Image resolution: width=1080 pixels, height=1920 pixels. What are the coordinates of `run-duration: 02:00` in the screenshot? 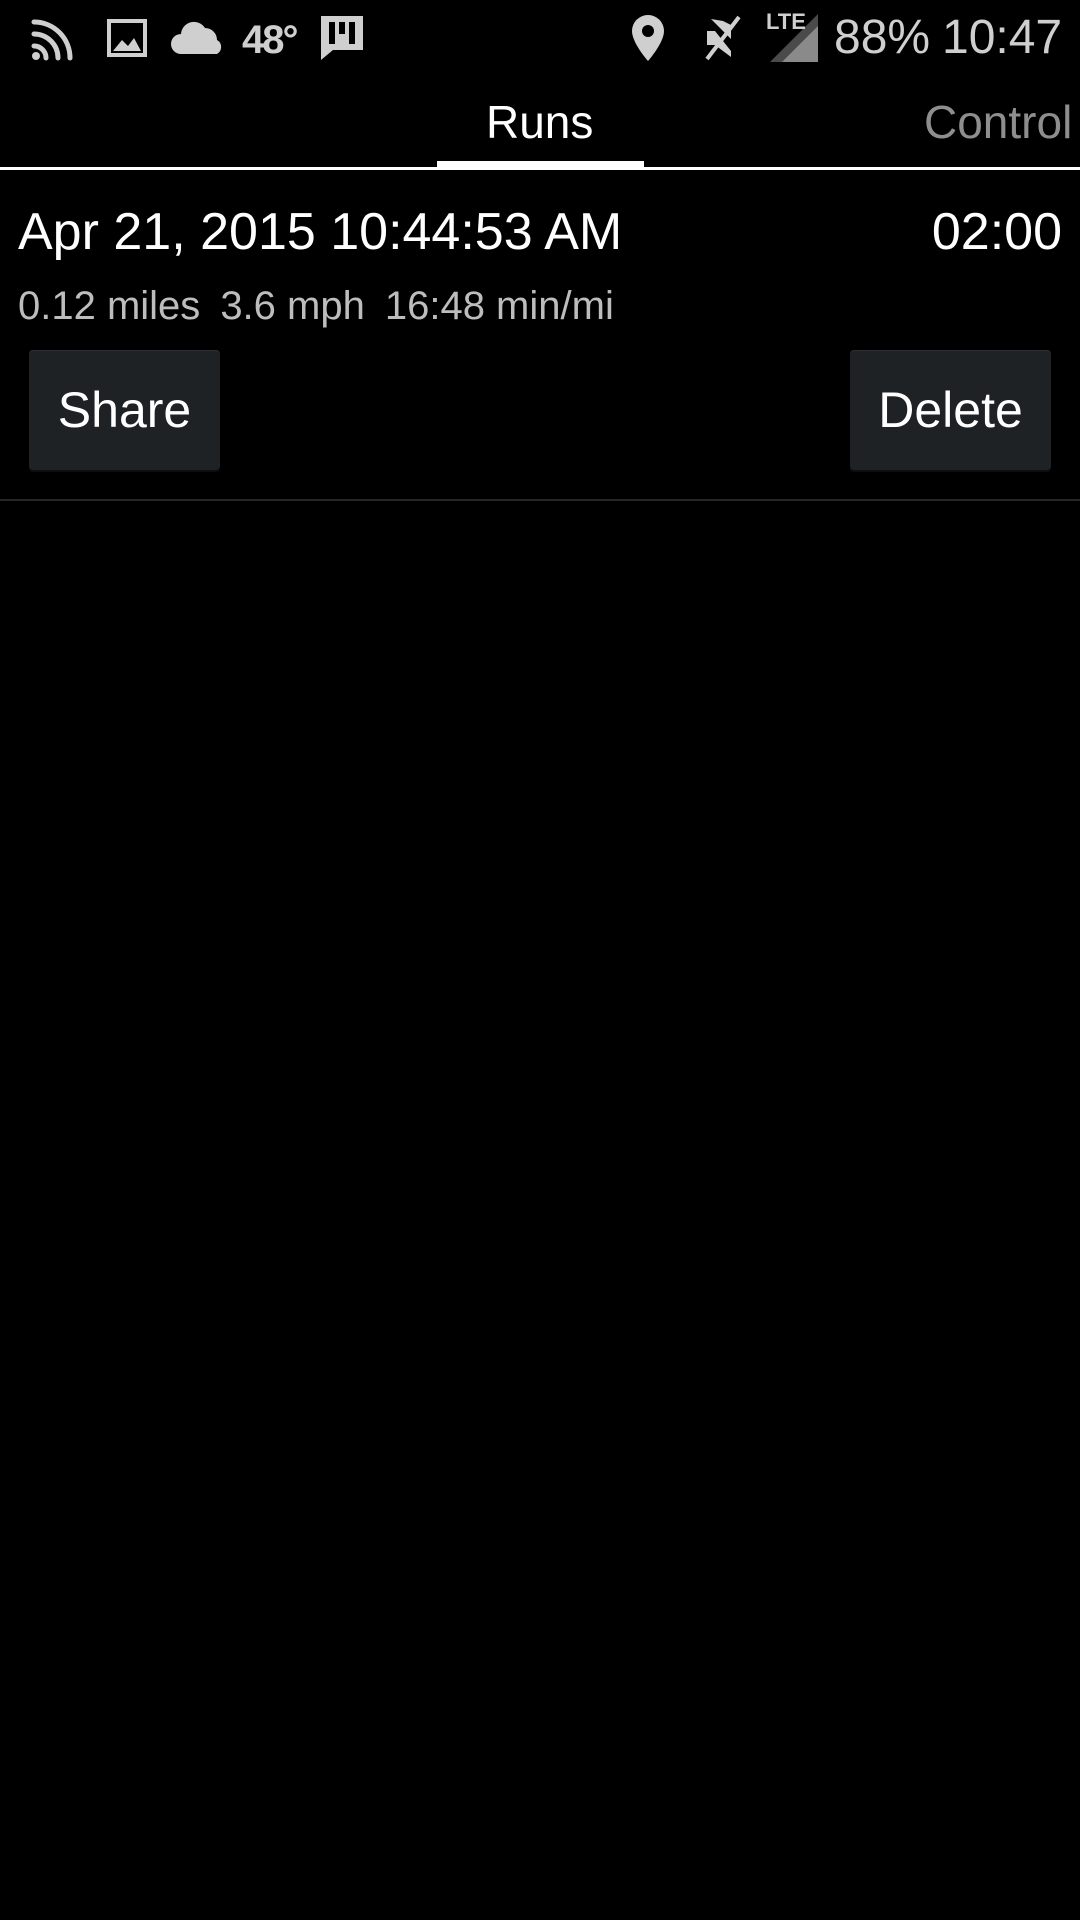 It's located at (996, 232).